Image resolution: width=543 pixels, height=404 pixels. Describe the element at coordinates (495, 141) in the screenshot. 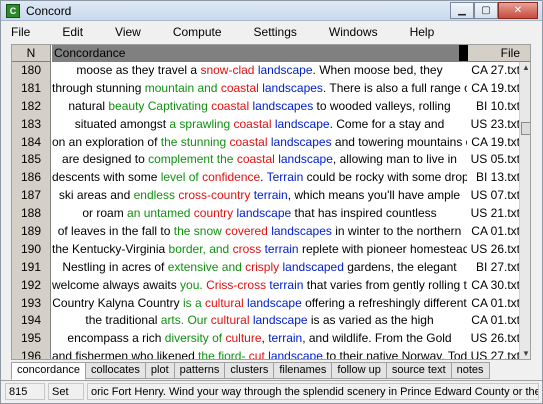

I see `file-name: CA 19.txt` at that location.